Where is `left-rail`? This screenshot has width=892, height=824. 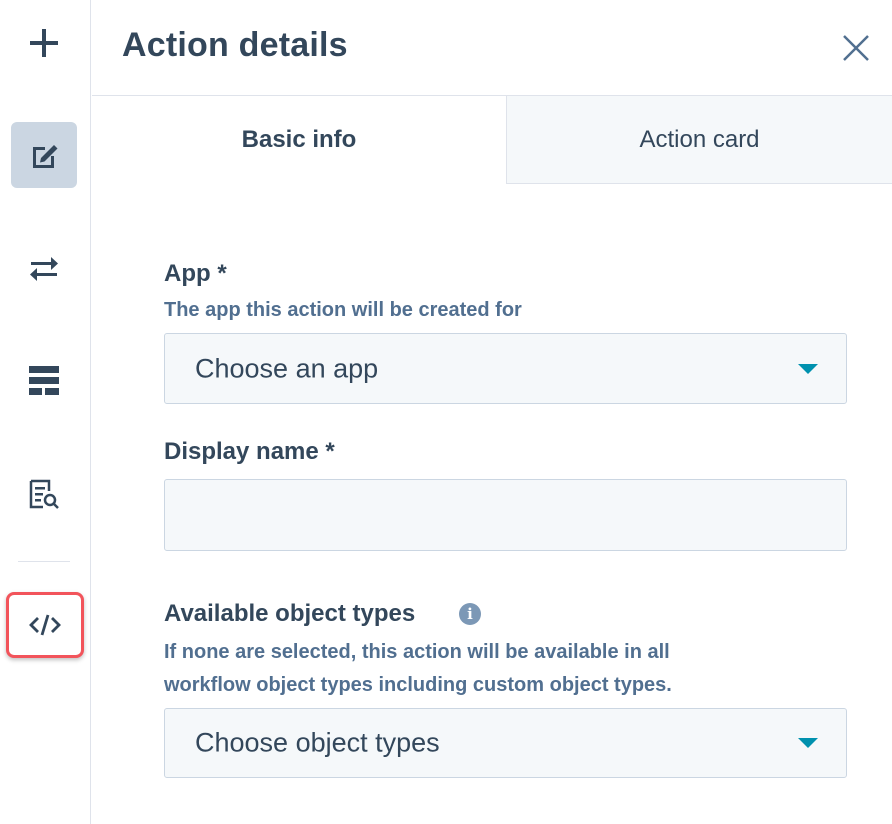 left-rail is located at coordinates (45, 412).